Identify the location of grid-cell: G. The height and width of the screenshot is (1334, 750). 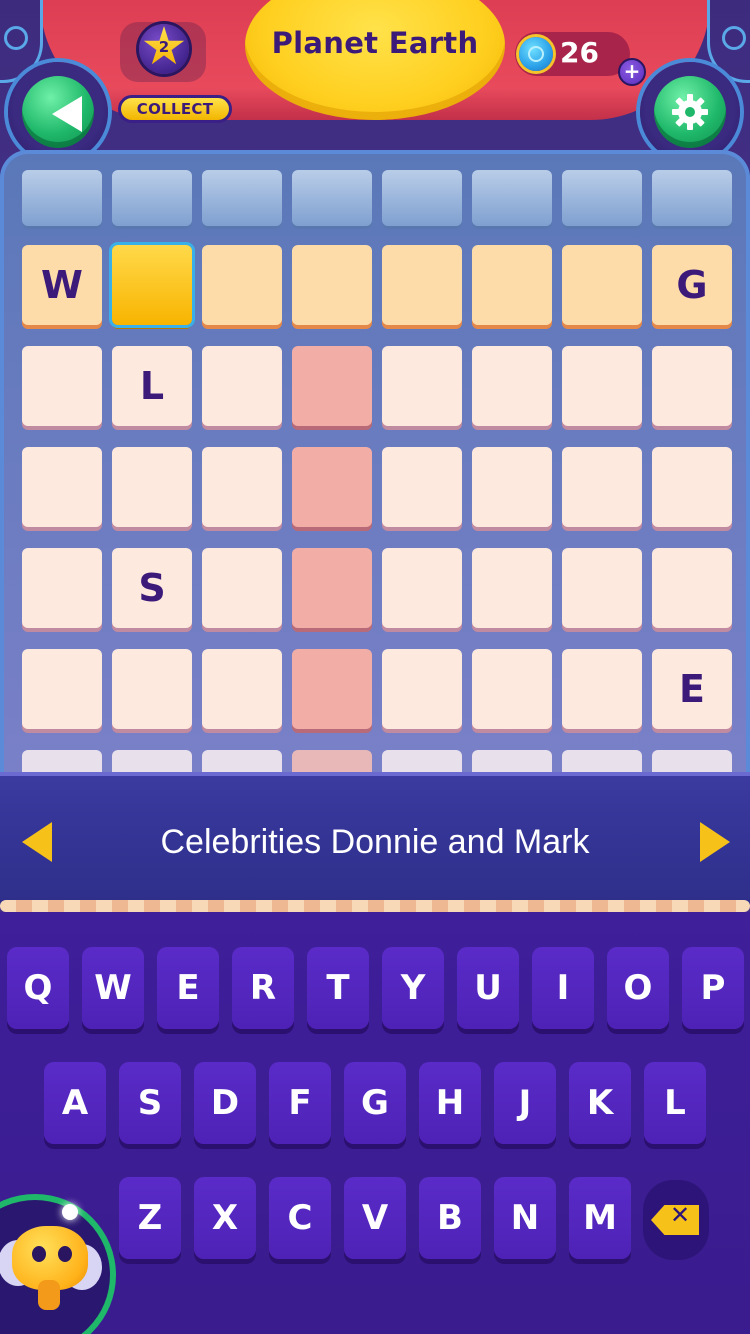
(692, 285).